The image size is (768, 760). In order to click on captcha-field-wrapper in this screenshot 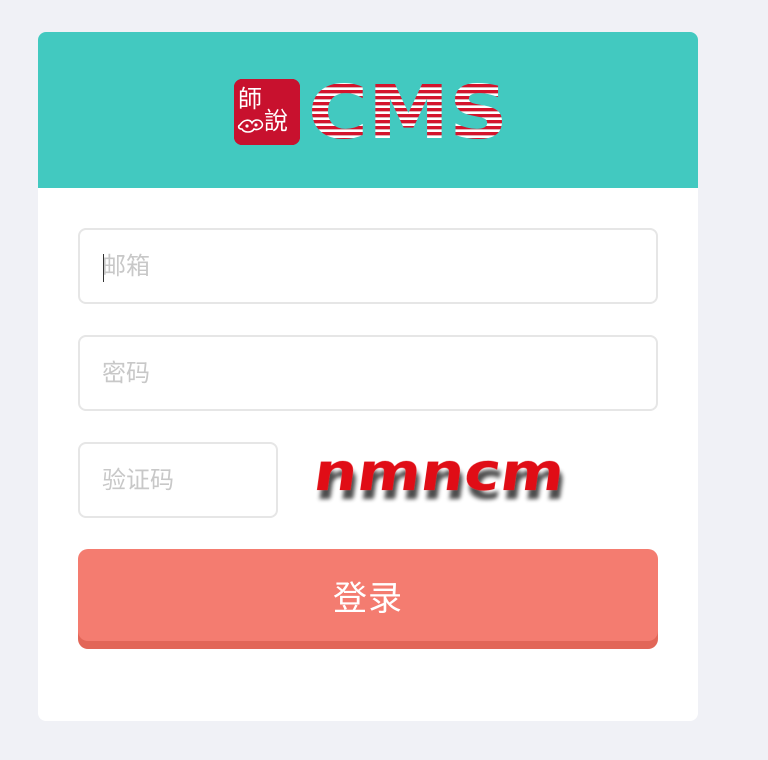, I will do `click(178, 480)`.